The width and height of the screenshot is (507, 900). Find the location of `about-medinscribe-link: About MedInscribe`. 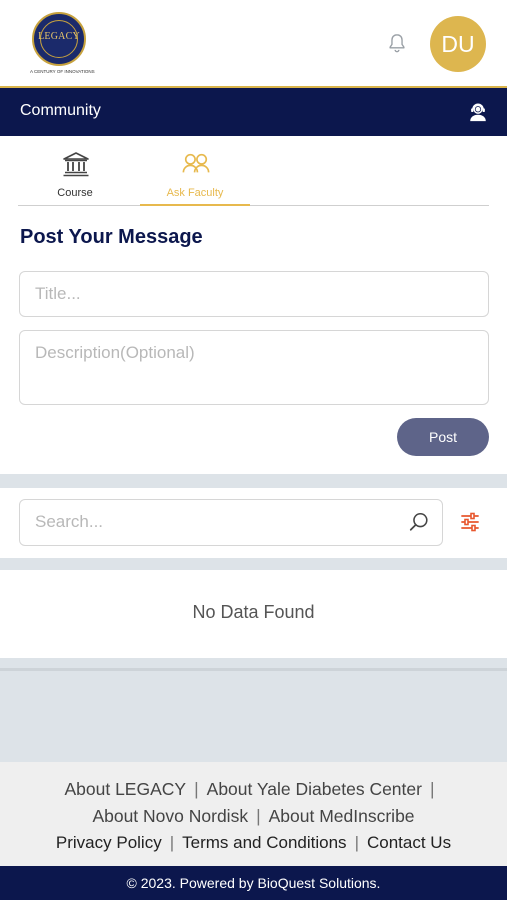

about-medinscribe-link: About MedInscribe is located at coordinates (342, 816).